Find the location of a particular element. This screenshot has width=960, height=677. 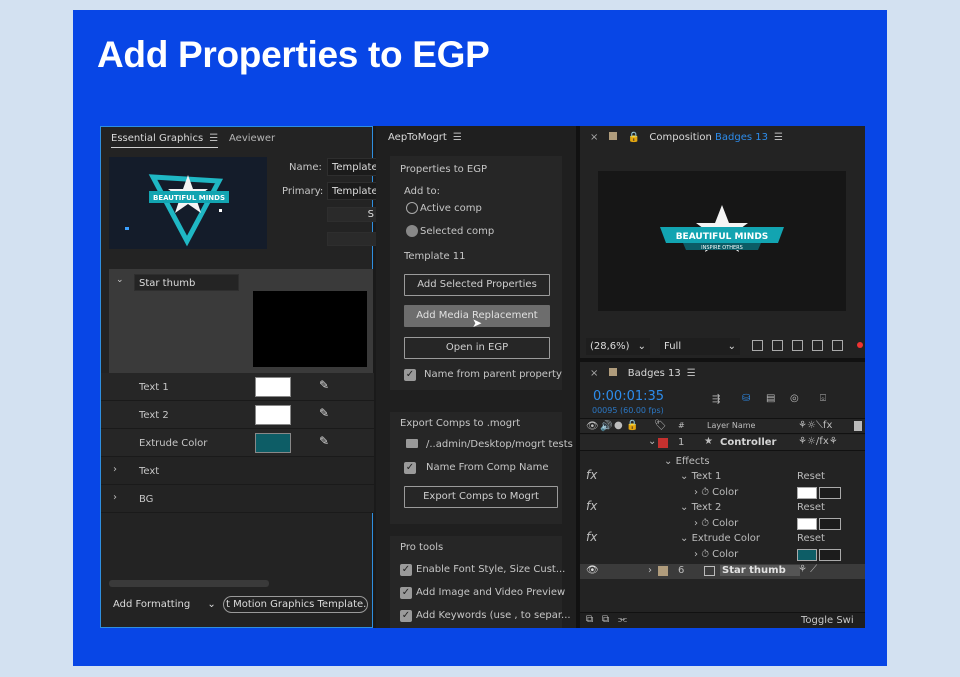

color-channel-icon is located at coordinates (860, 345).